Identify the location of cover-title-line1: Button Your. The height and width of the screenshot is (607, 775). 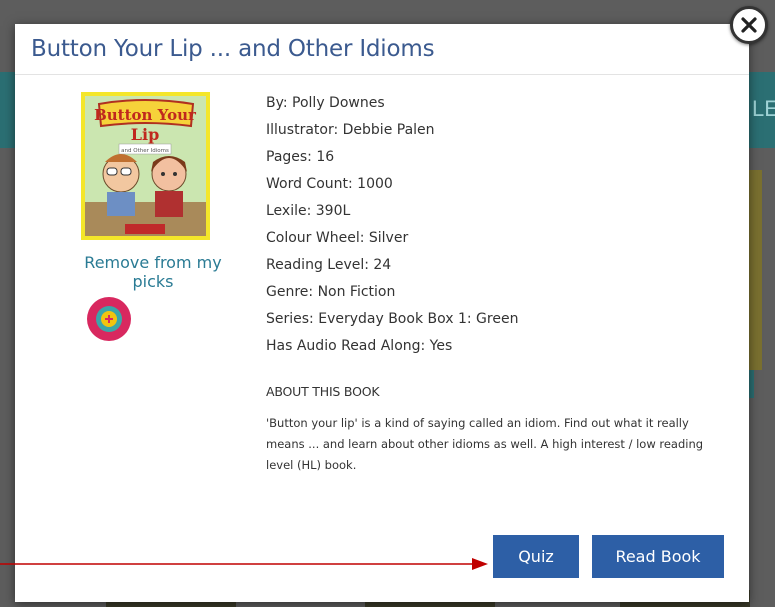
(145, 115).